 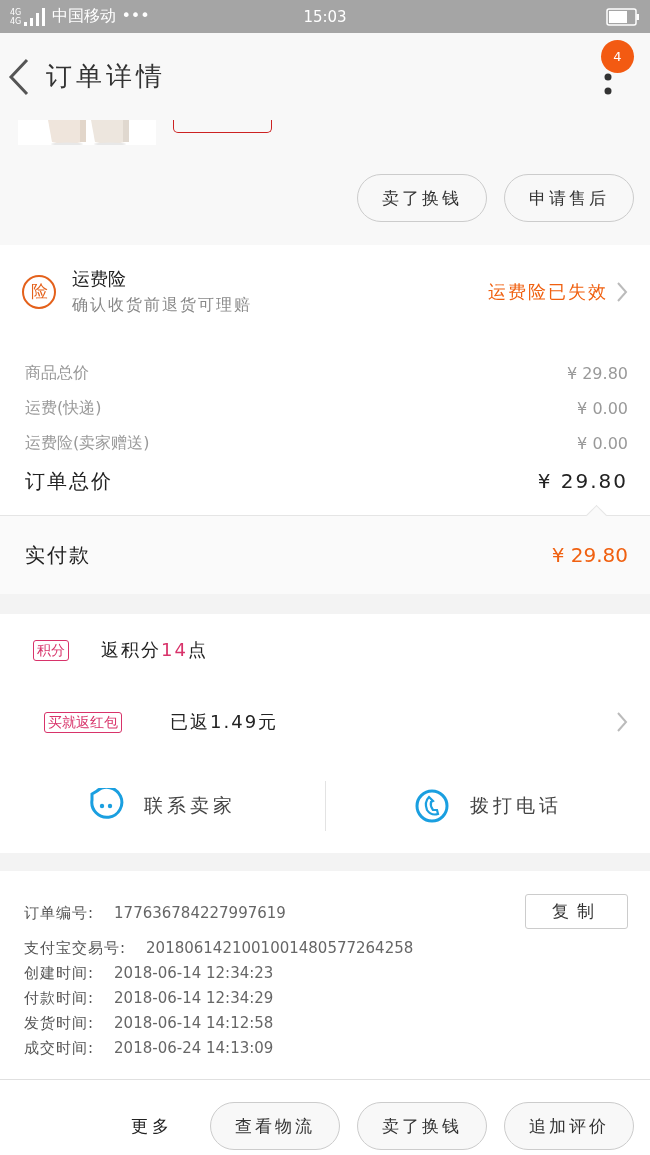 I want to click on price-label: 运费险(卖家赠送), so click(x=87, y=443).